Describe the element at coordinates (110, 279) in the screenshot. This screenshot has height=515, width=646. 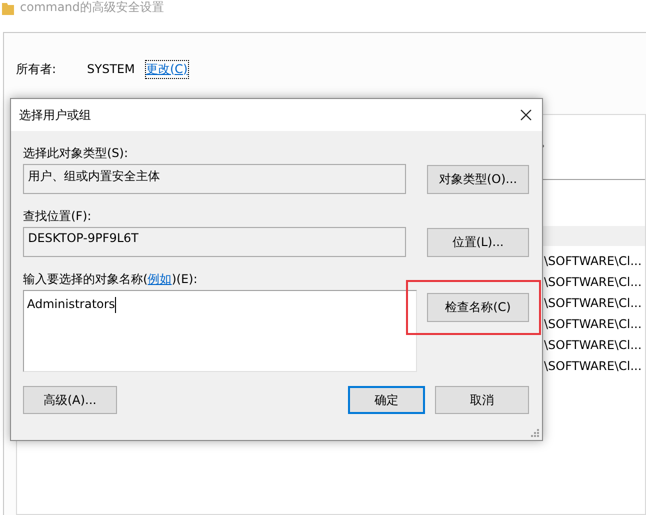
I see `field-label: 输入要选择的对象名称(例如)(E):` at that location.